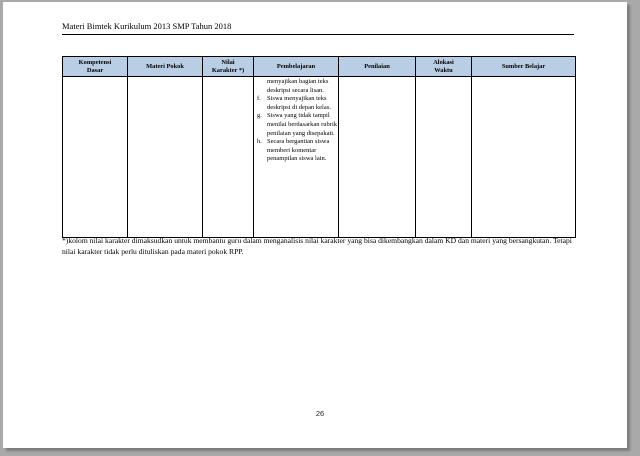  Describe the element at coordinates (523, 66) in the screenshot. I see `col-sumber-belajar: Sumber Belajar` at that location.